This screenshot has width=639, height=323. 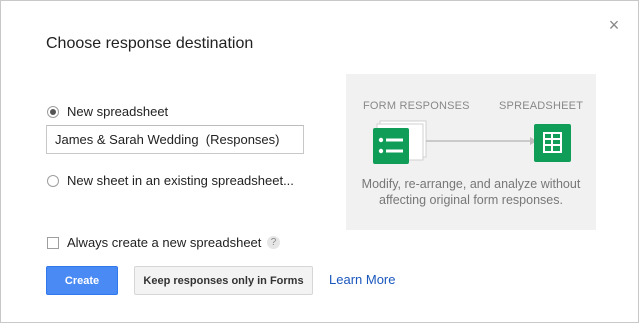 What do you see at coordinates (273, 242) in the screenshot?
I see `help-icon: ?` at bounding box center [273, 242].